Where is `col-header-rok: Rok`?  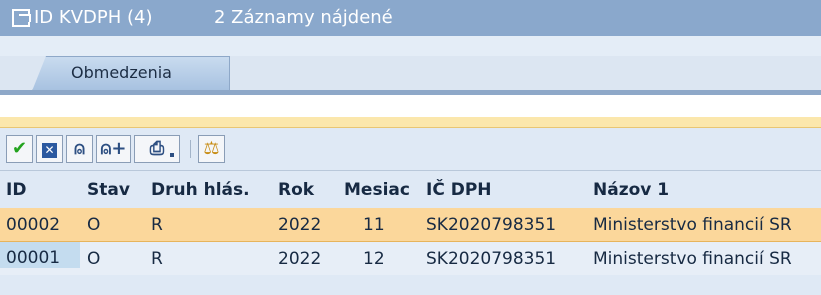 col-header-rok: Rok is located at coordinates (296, 190).